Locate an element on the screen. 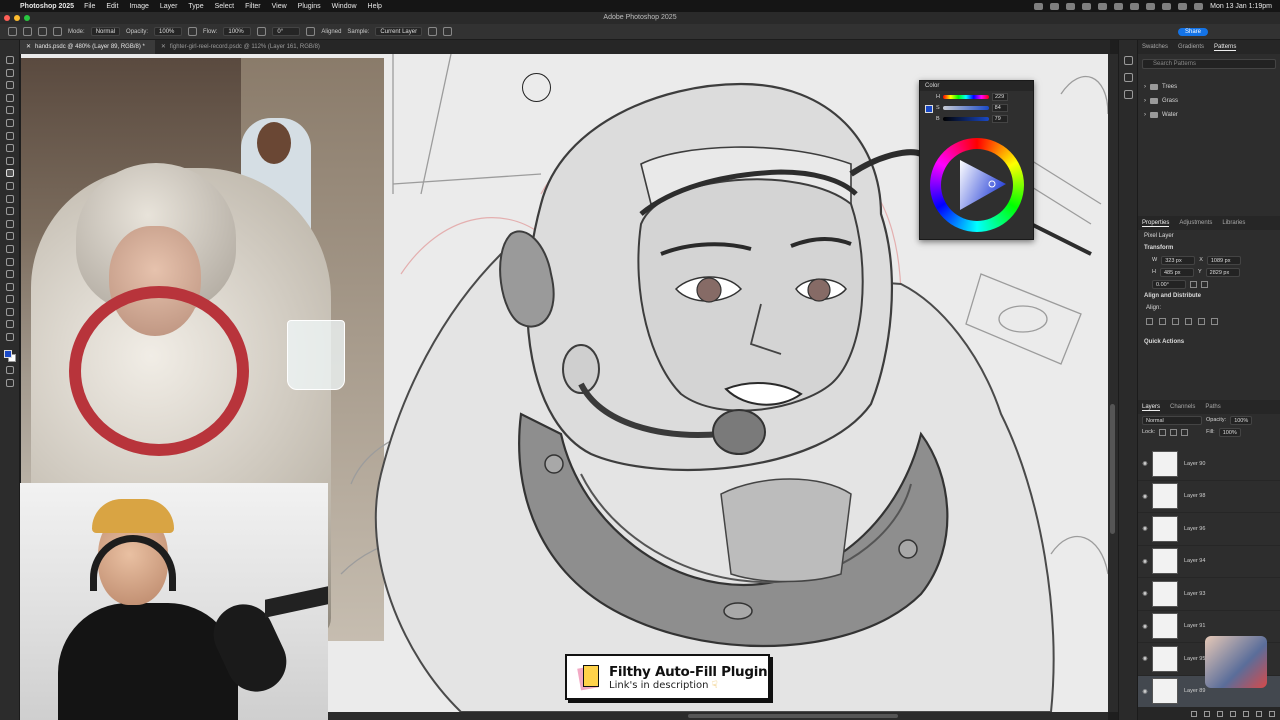  hue-slider is located at coordinates (965, 96).